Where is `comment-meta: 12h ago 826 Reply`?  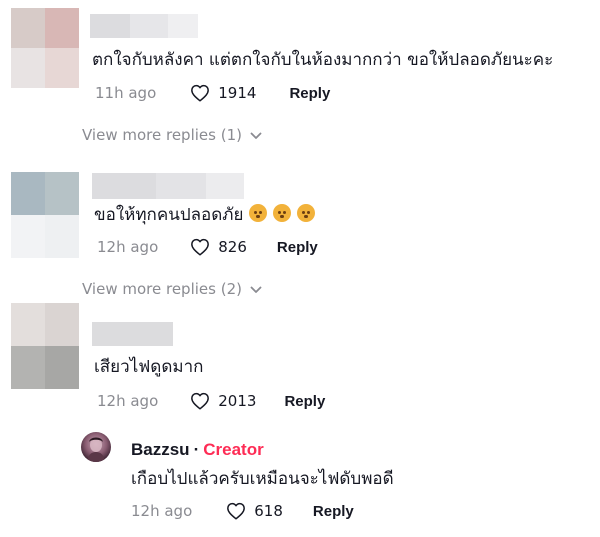 comment-meta: 12h ago 826 Reply is located at coordinates (207, 247).